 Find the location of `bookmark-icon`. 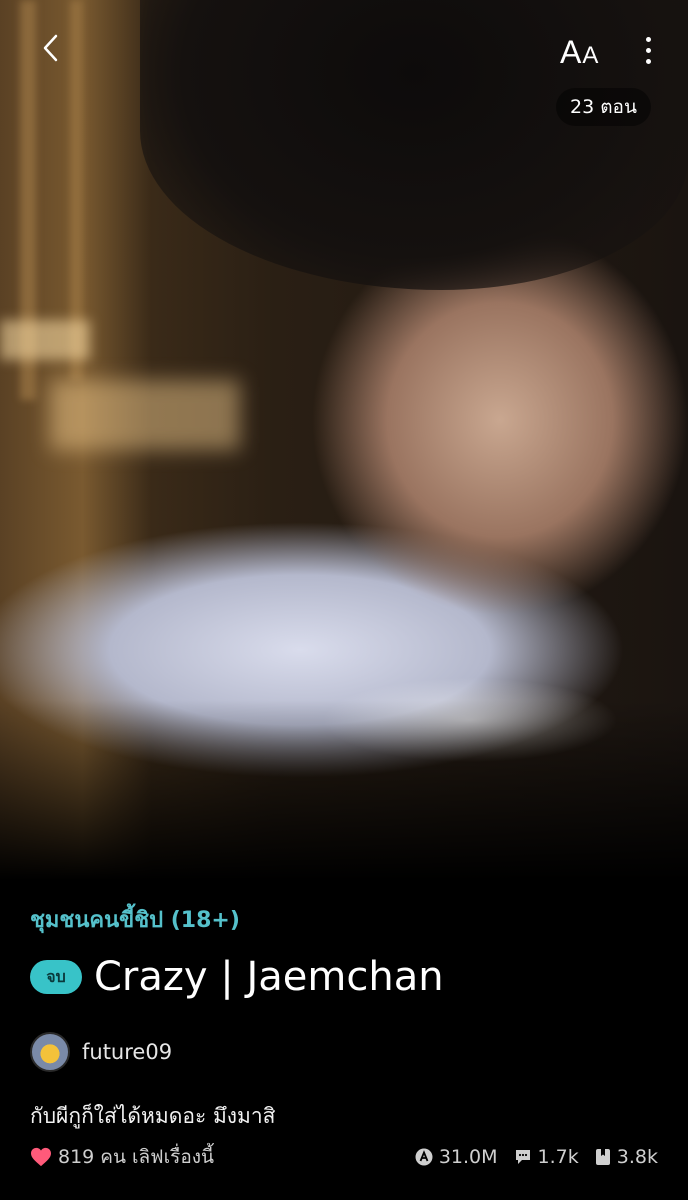

bookmark-icon is located at coordinates (602, 1157).